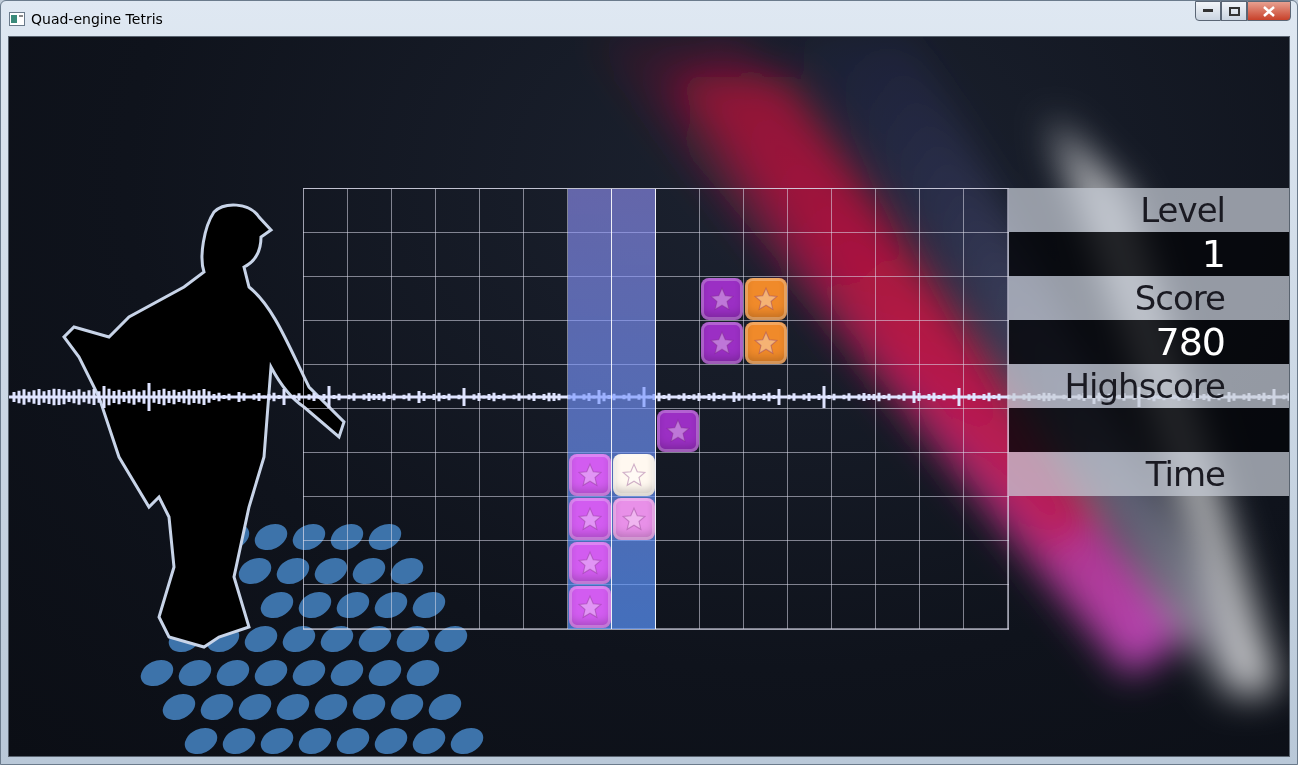  I want to click on close-icon, so click(1269, 11).